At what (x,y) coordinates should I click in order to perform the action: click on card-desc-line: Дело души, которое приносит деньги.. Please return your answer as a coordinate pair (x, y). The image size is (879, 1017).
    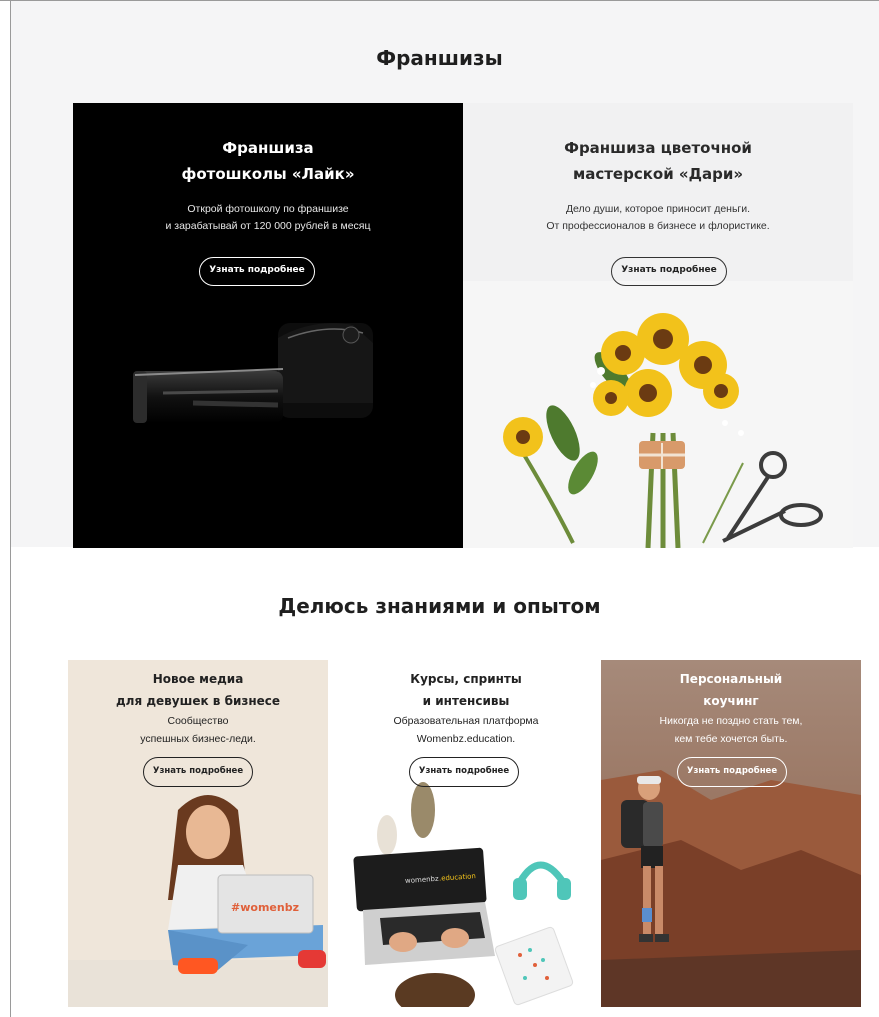
    Looking at the image, I should click on (658, 209).